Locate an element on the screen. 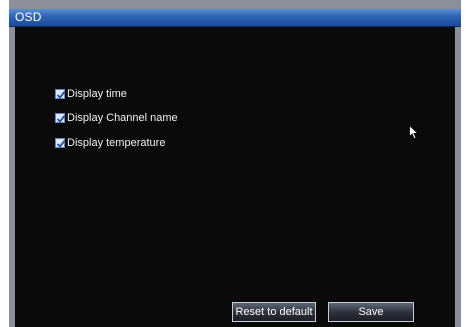 The height and width of the screenshot is (327, 466). reset-to-default-button: Reset to default is located at coordinates (274, 312).